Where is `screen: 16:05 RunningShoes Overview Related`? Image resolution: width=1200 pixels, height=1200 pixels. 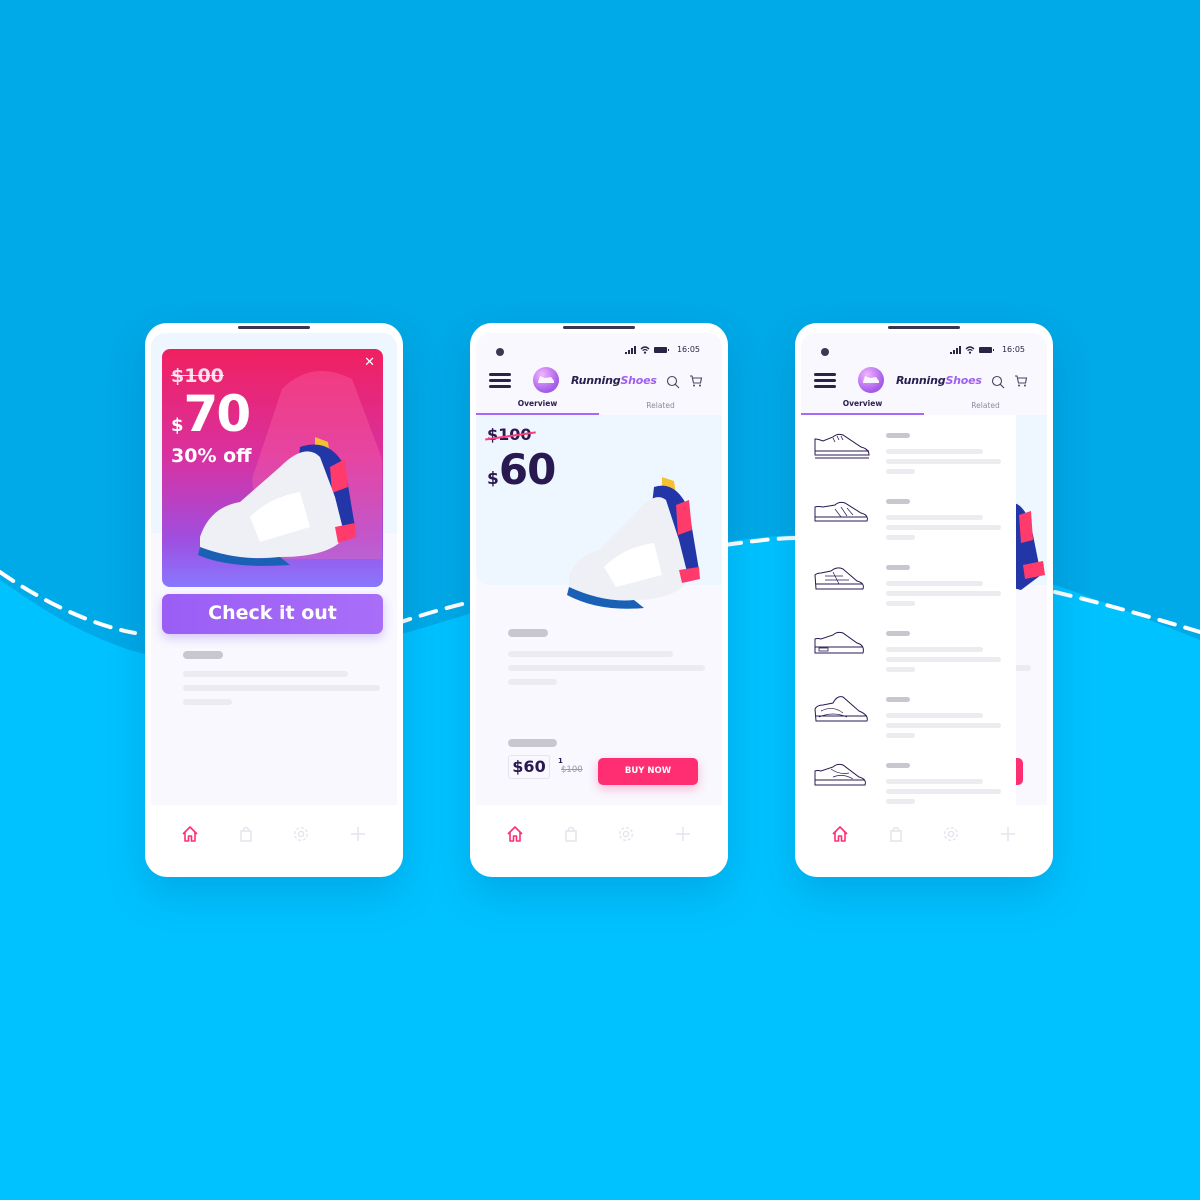 screen: 16:05 RunningShoes Overview Related is located at coordinates (924, 569).